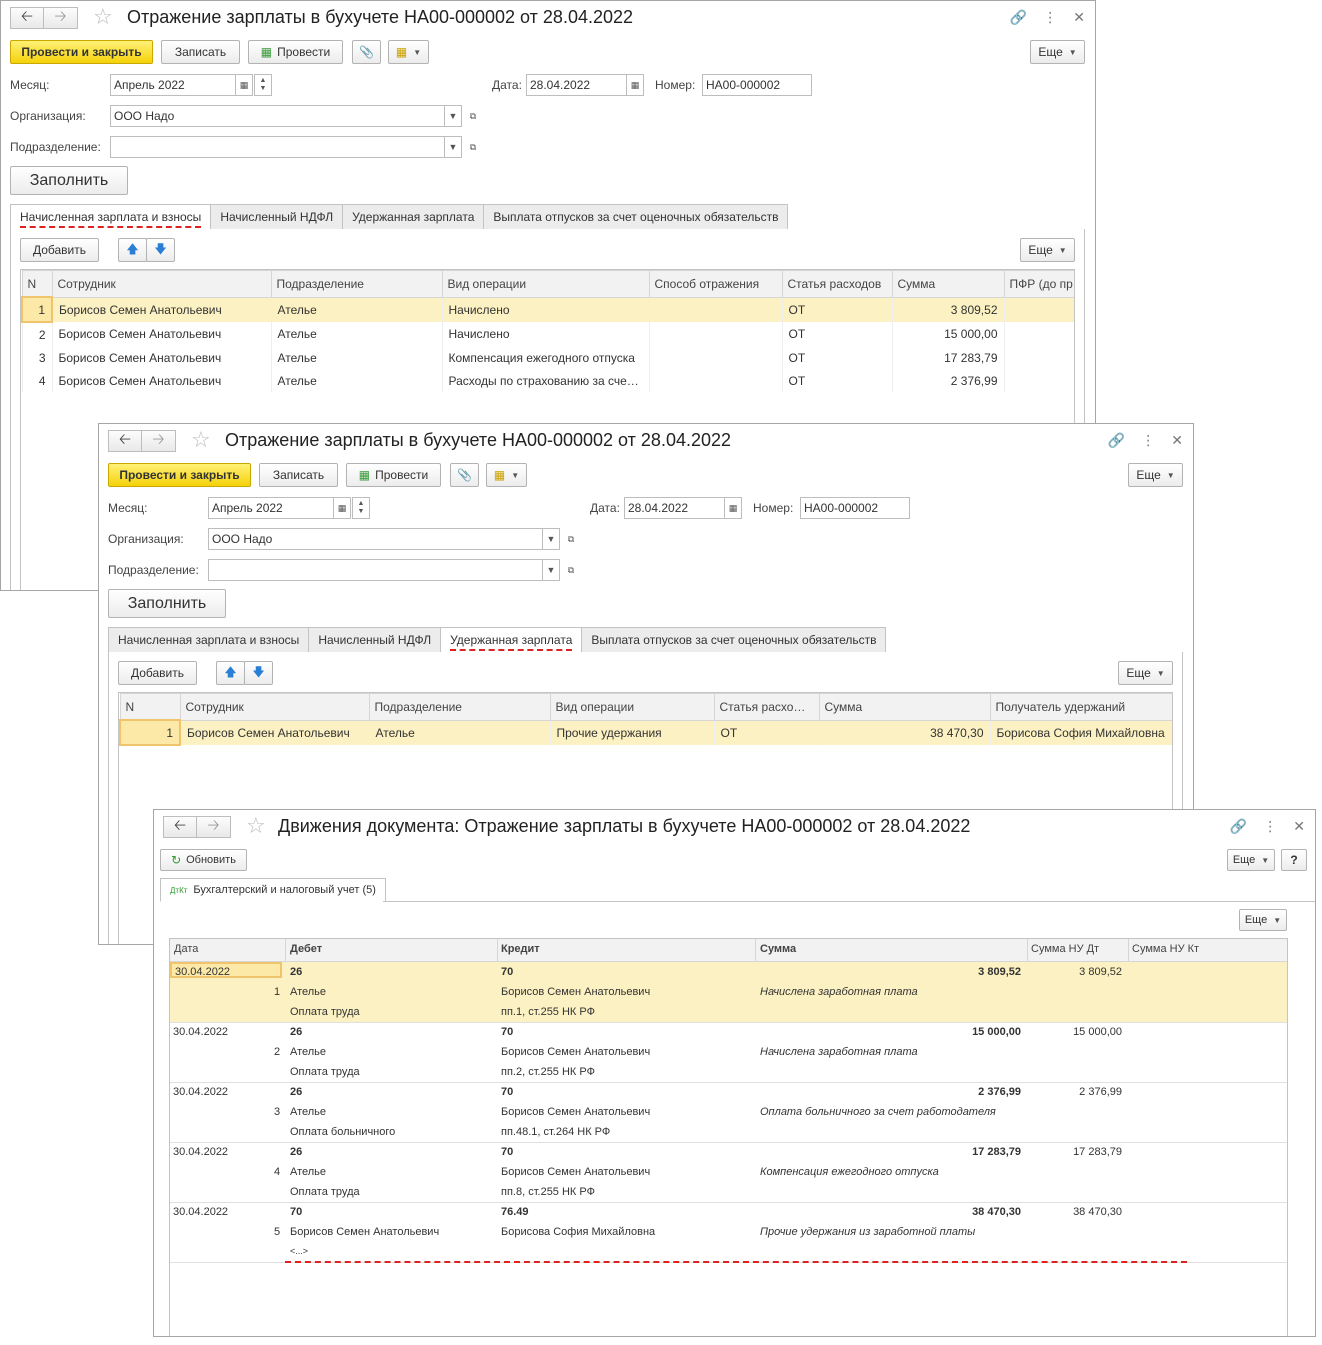  What do you see at coordinates (203, 860) in the screenshot?
I see `refresh-button: ↻ Обновить` at bounding box center [203, 860].